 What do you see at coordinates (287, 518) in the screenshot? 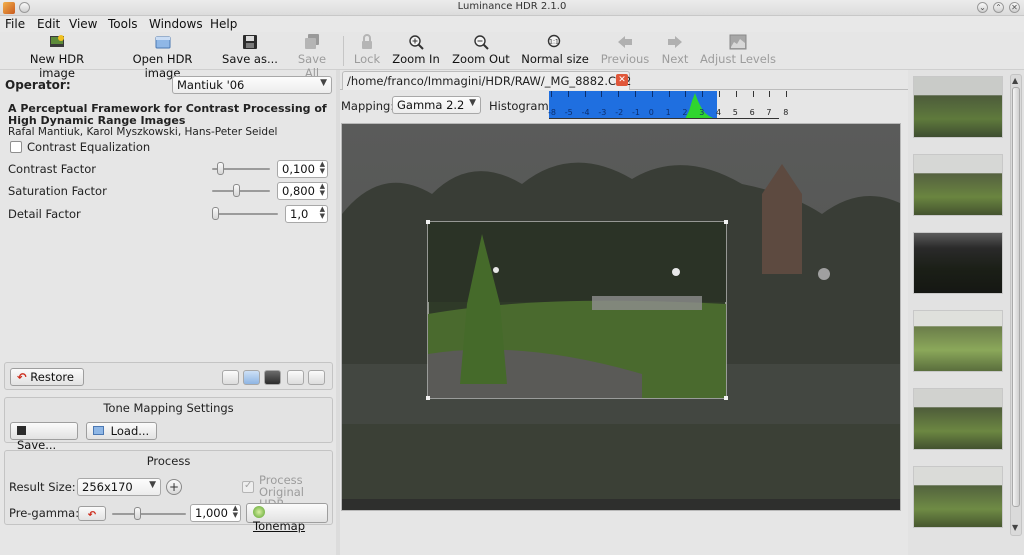
I see `tonemap-button: Tonemap` at bounding box center [287, 518].